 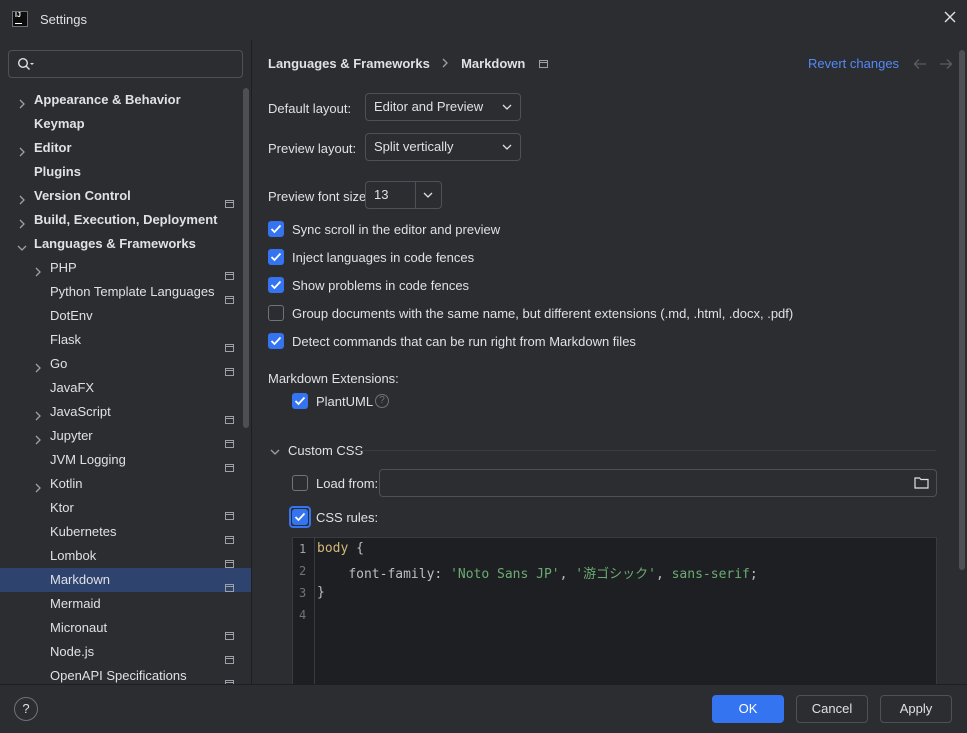 I want to click on apply-button: Apply, so click(x=916, y=709).